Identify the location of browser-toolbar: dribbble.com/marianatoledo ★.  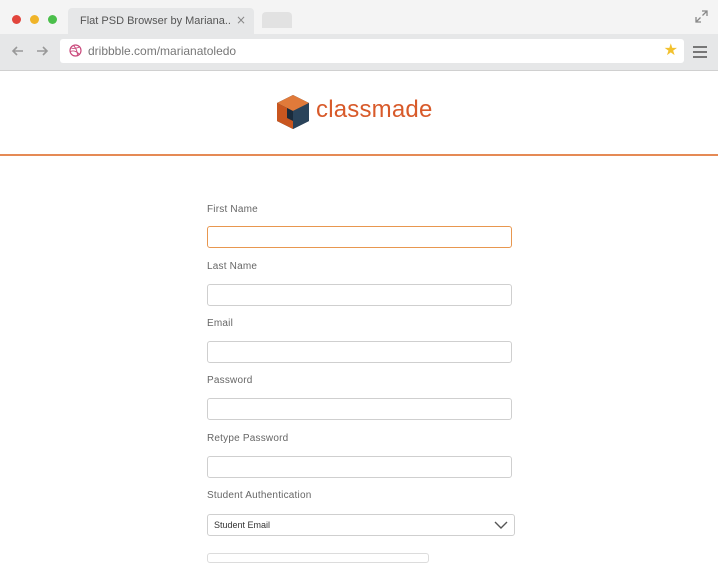
(359, 52).